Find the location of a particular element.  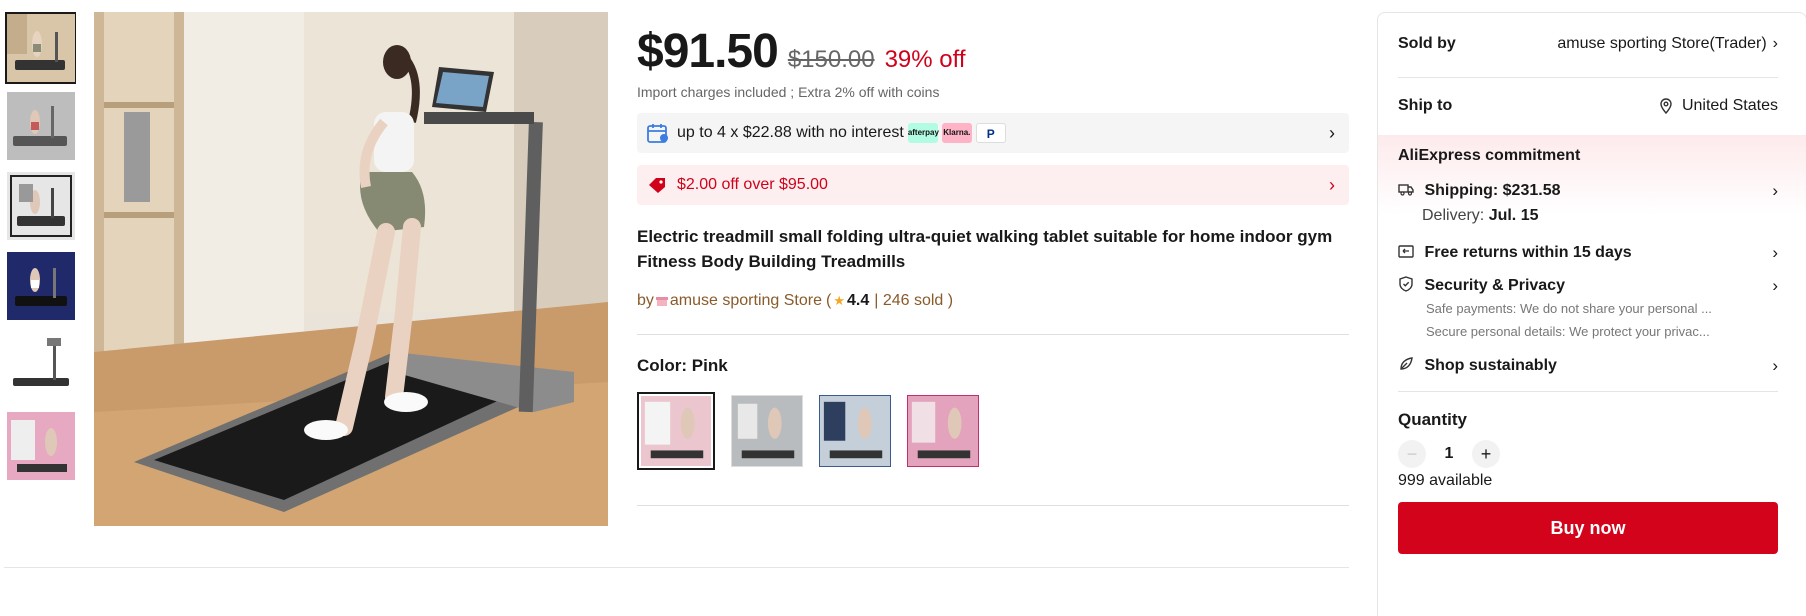

installment-text: up to 4 x $22.88 with no interest is located at coordinates (790, 132).